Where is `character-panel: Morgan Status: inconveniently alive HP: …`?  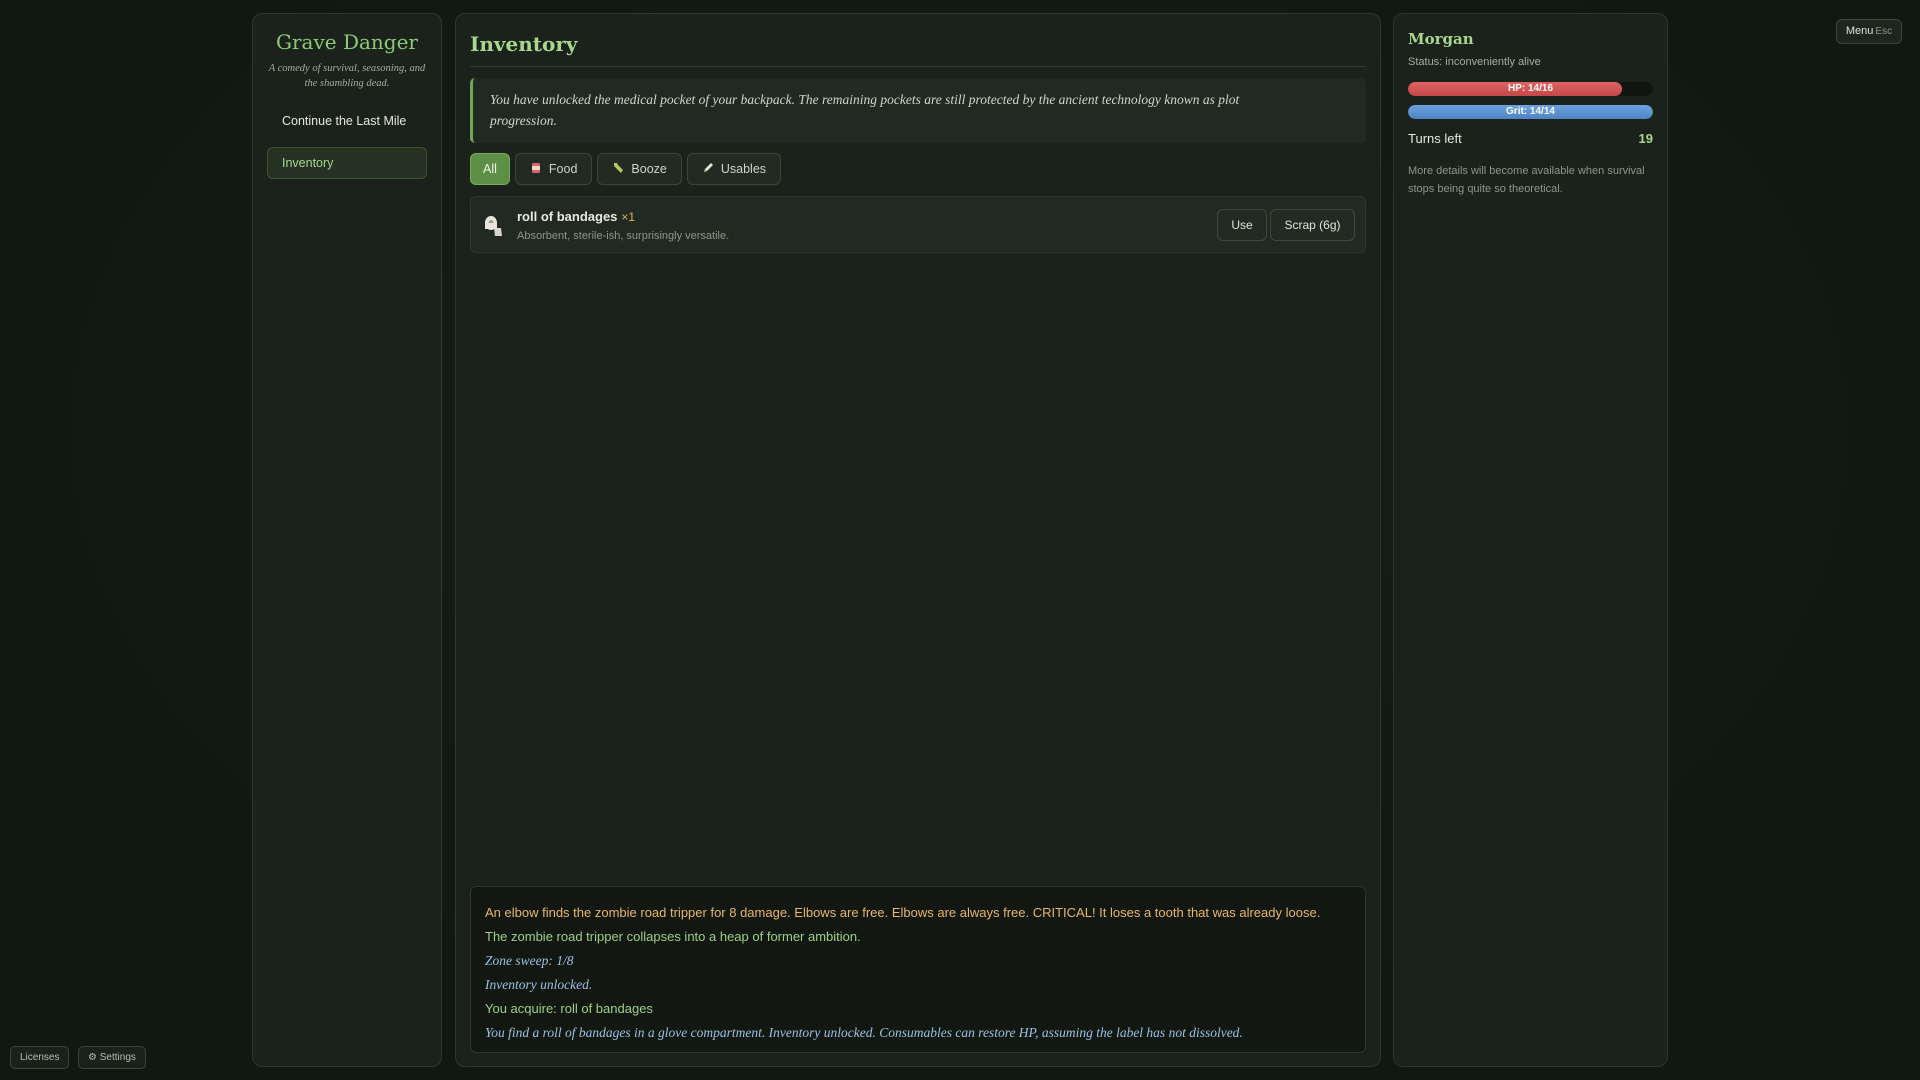
character-panel: Morgan Status: inconveniently alive HP: … is located at coordinates (1530, 540).